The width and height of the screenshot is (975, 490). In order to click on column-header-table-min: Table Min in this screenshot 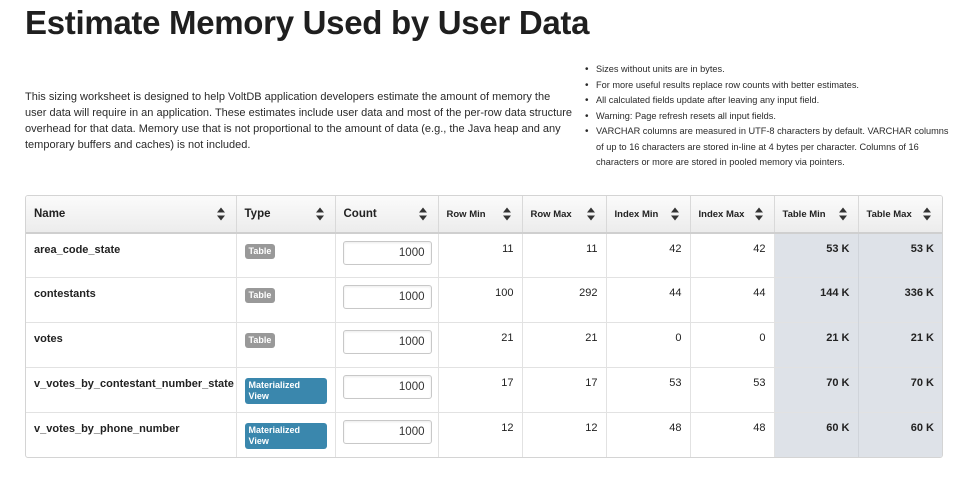, I will do `click(816, 215)`.